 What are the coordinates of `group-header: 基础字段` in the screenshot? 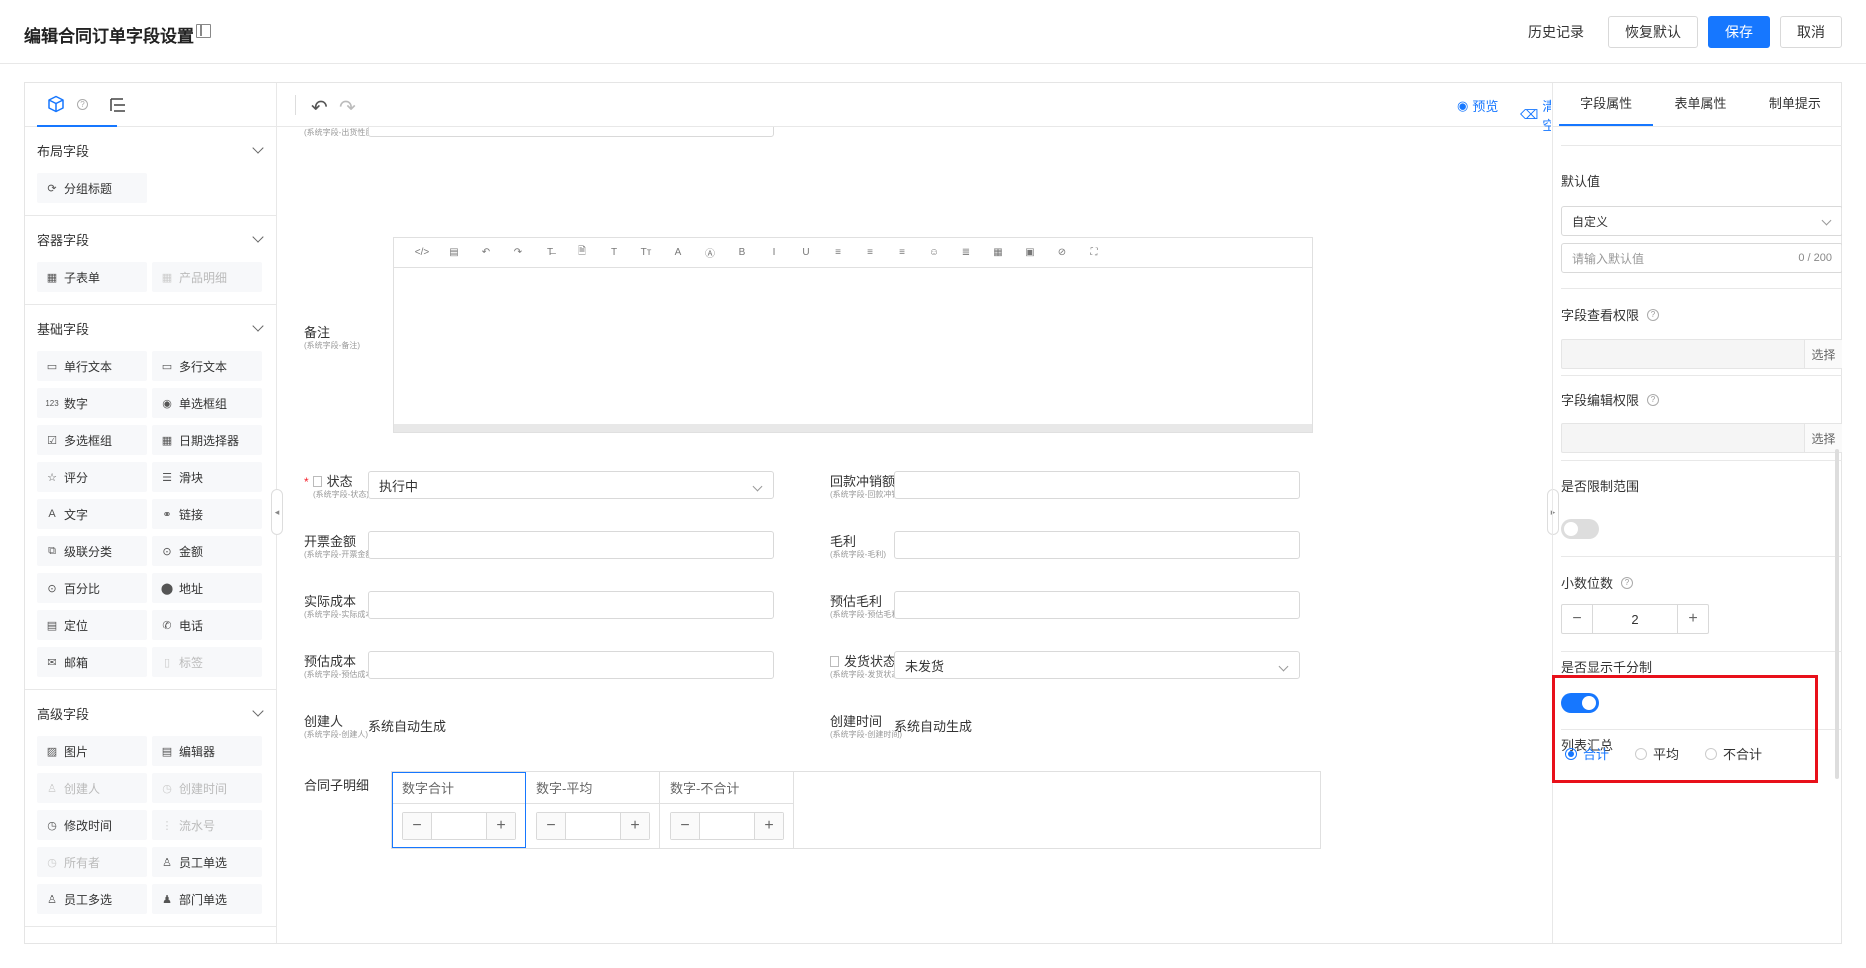 It's located at (150, 328).